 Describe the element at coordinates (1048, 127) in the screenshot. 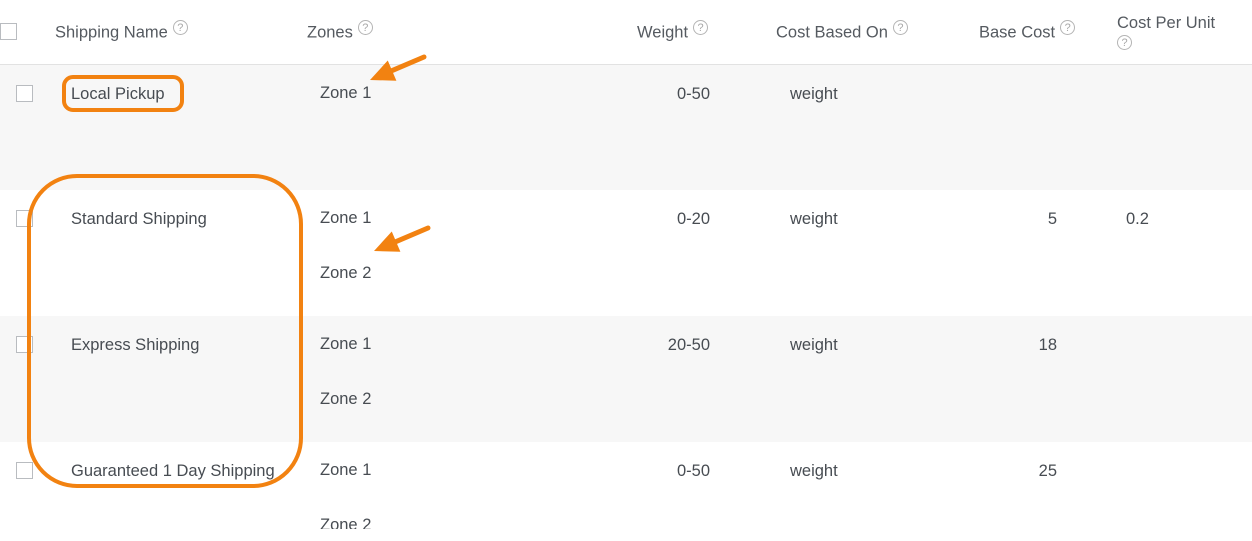

I see `cell-base-cost` at that location.